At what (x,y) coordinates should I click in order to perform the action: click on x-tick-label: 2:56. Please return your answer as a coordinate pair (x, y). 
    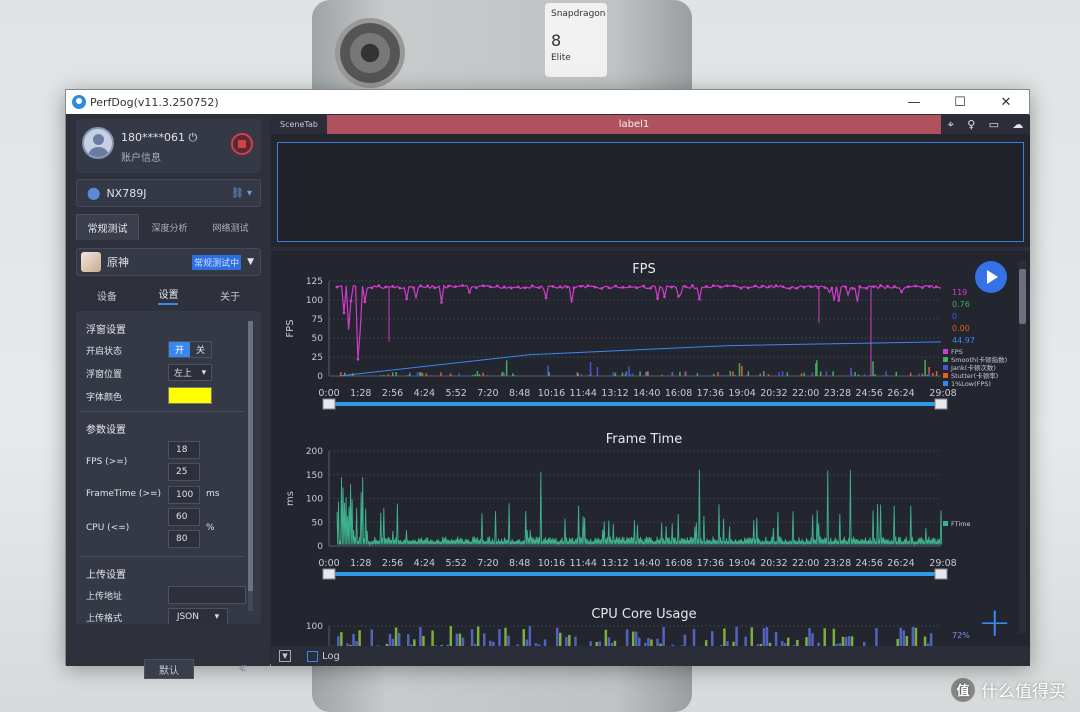
    Looking at the image, I should click on (392, 563).